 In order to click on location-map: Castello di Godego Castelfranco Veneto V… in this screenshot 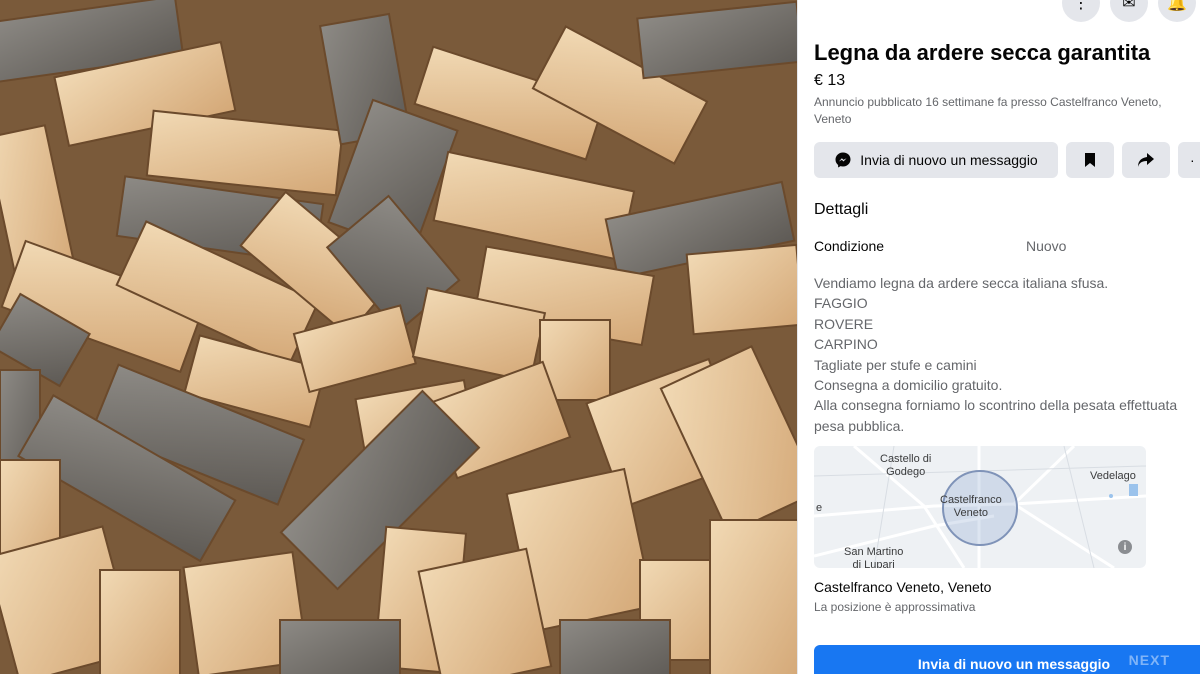, I will do `click(980, 507)`.